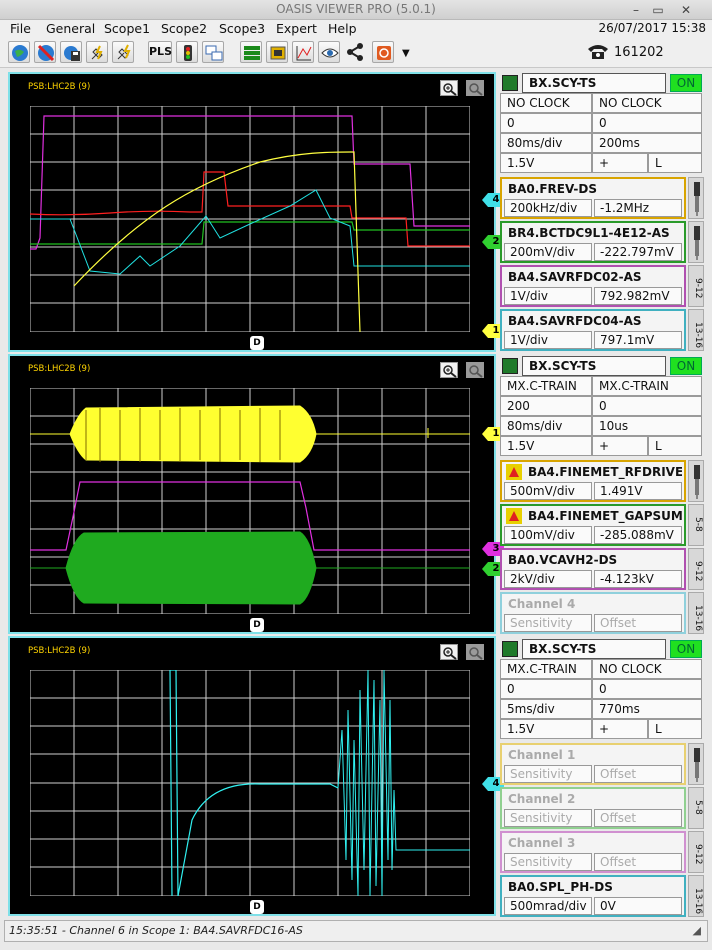 The height and width of the screenshot is (950, 712). I want to click on chevron-down-icon: ▼, so click(406, 53).